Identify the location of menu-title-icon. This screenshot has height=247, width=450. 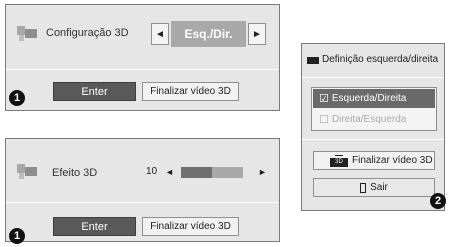
(313, 60).